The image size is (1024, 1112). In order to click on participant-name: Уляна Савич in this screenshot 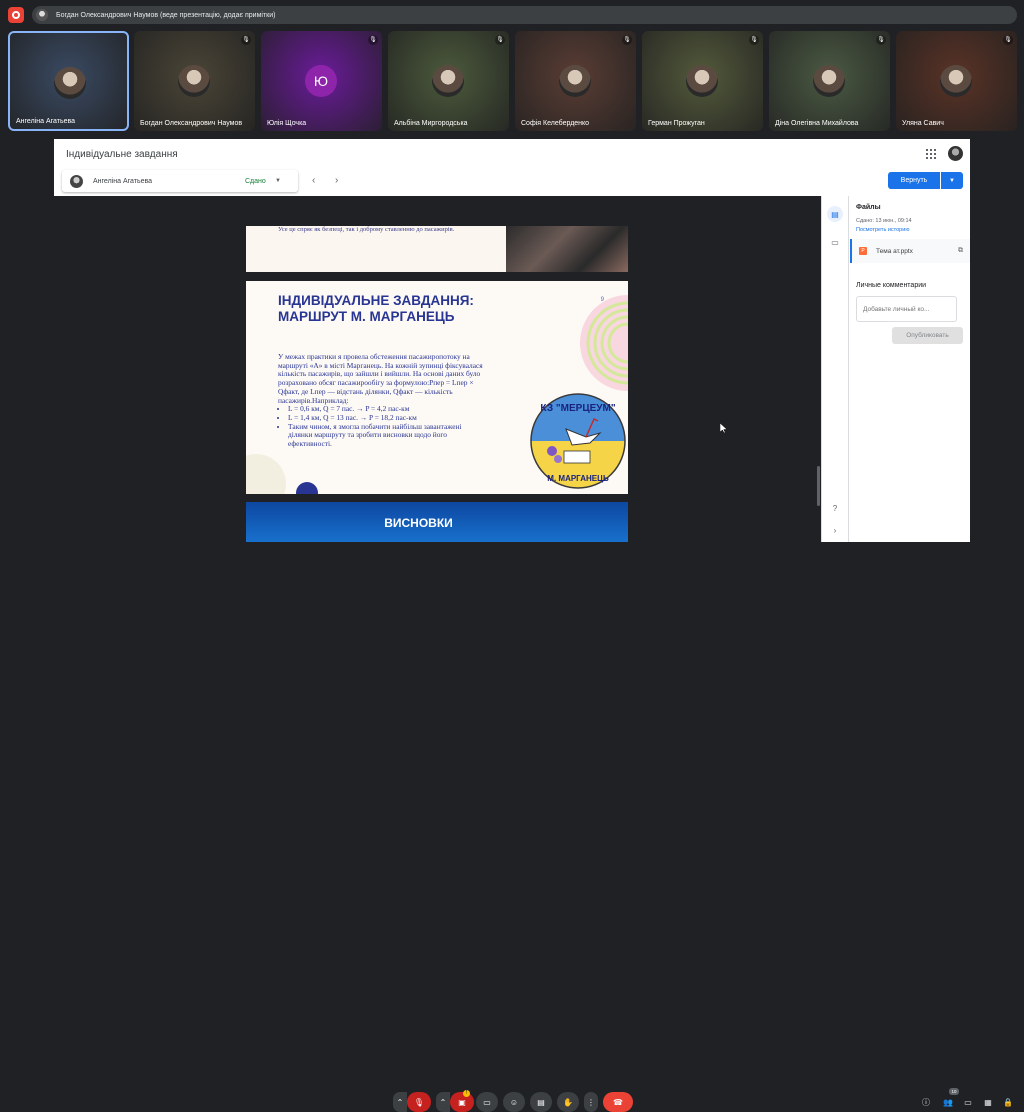, I will do `click(923, 123)`.